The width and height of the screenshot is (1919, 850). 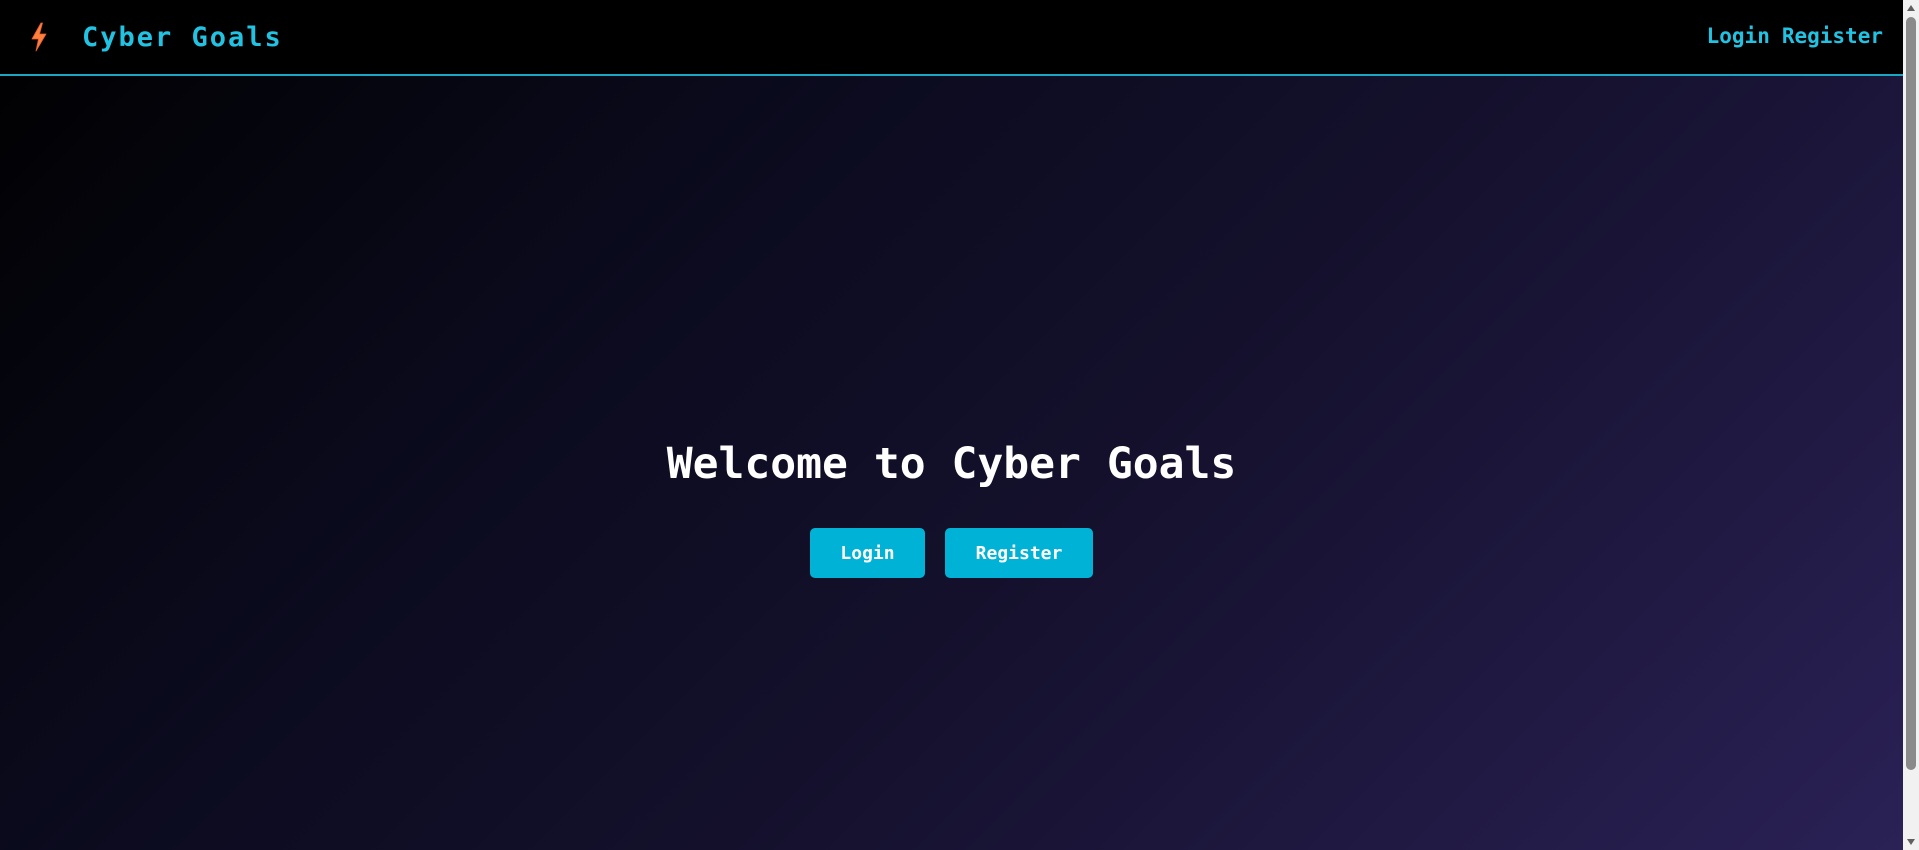 What do you see at coordinates (1832, 36) in the screenshot?
I see `nav-register-link: Register` at bounding box center [1832, 36].